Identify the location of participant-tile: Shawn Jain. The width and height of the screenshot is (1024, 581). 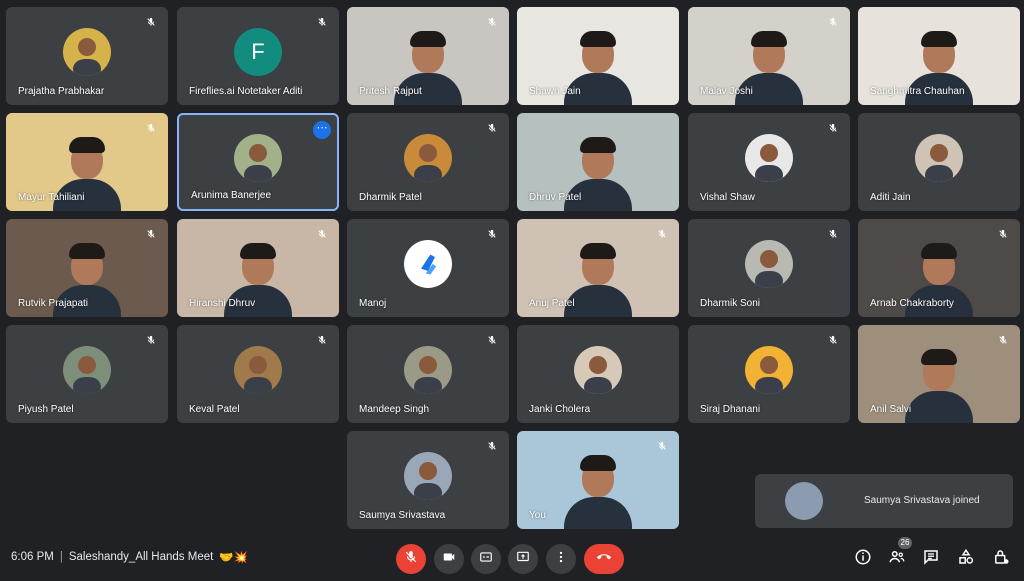
(598, 56).